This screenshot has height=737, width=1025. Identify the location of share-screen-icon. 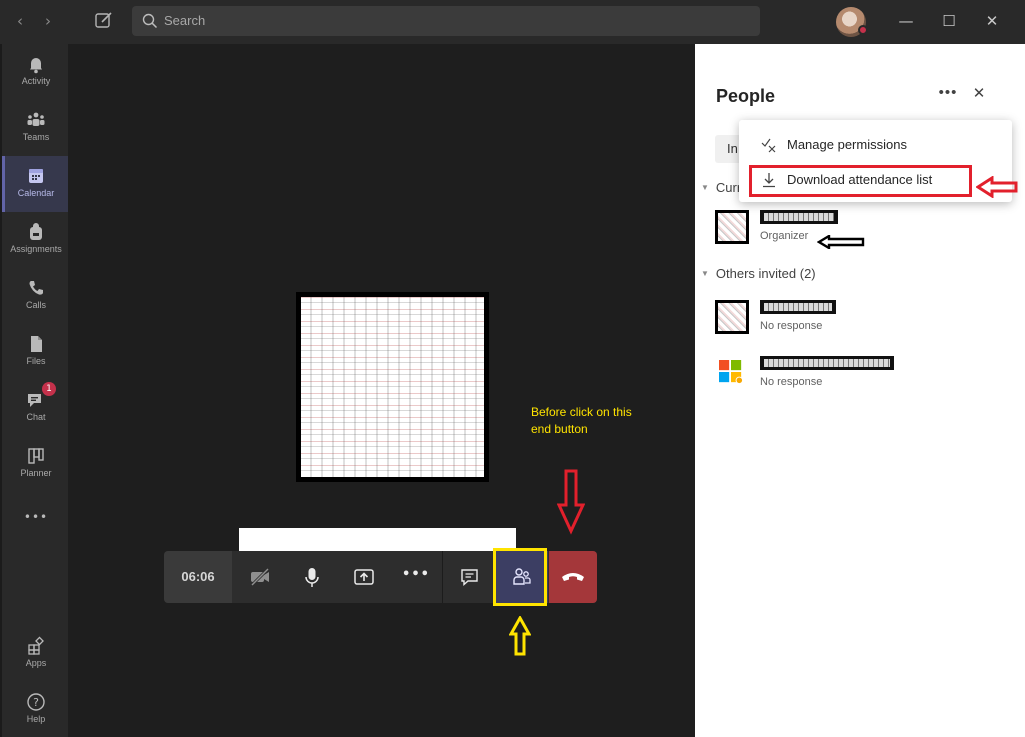
(364, 577).